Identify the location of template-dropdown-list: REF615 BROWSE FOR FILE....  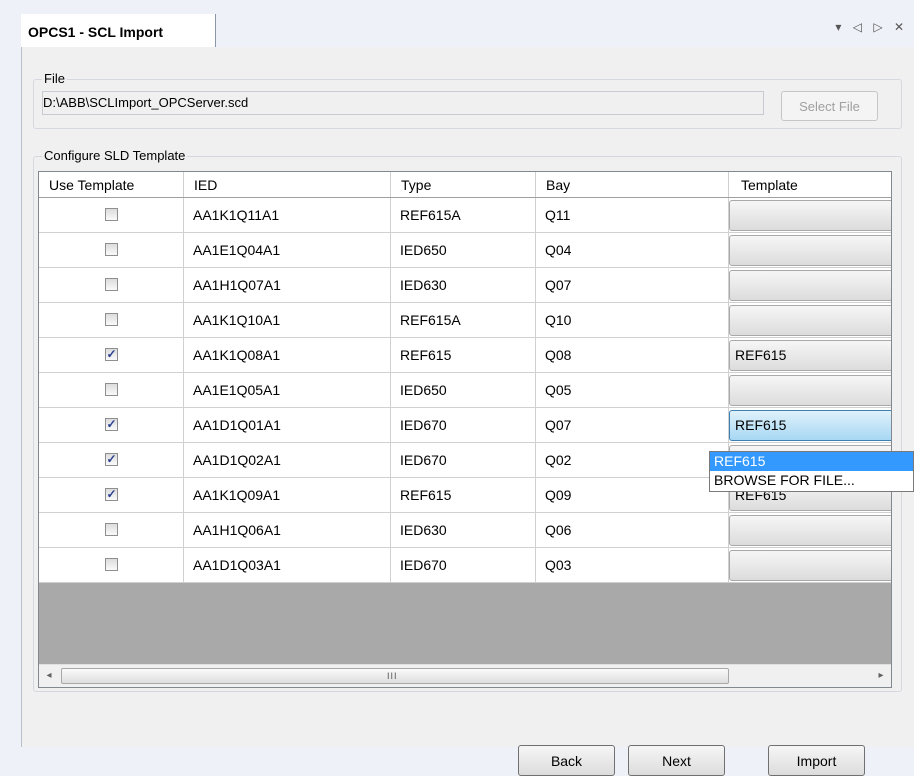
(811, 471).